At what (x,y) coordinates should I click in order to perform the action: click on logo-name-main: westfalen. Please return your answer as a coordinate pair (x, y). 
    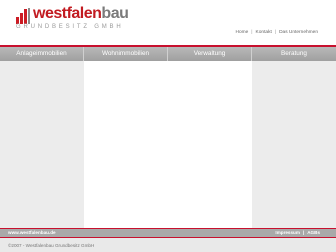
    Looking at the image, I should click on (67, 13).